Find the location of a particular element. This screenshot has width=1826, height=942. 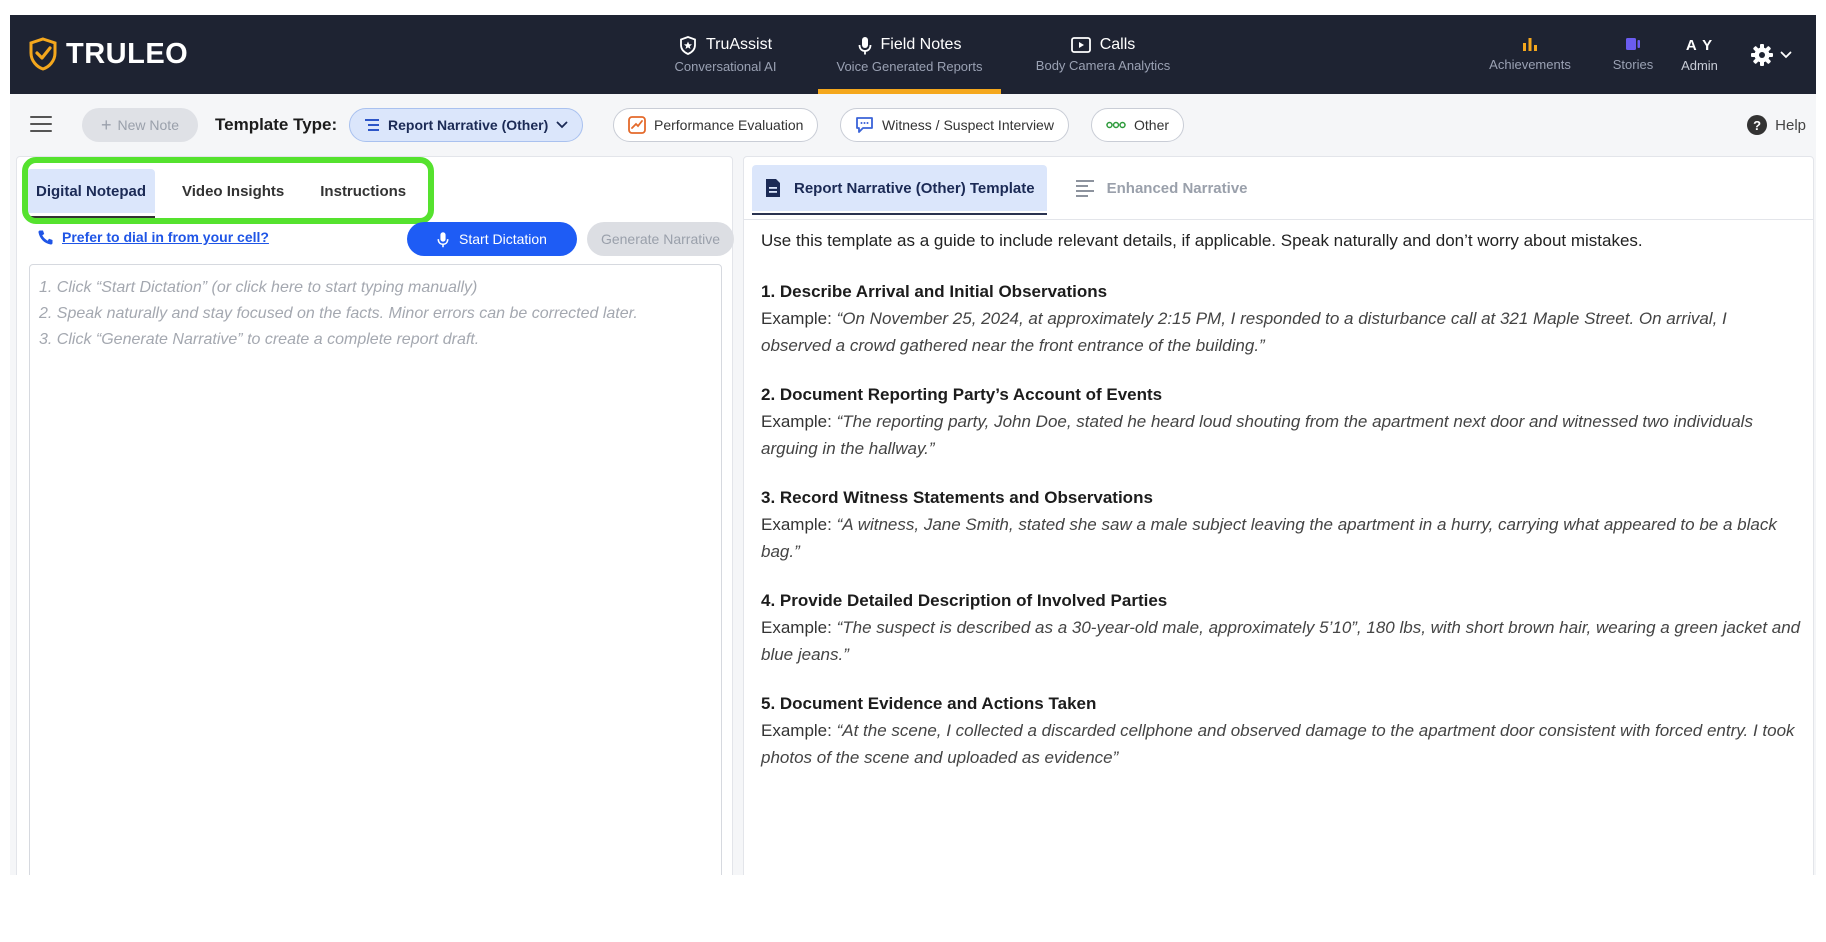

nav-achievements: Achievements is located at coordinates (1530, 54).